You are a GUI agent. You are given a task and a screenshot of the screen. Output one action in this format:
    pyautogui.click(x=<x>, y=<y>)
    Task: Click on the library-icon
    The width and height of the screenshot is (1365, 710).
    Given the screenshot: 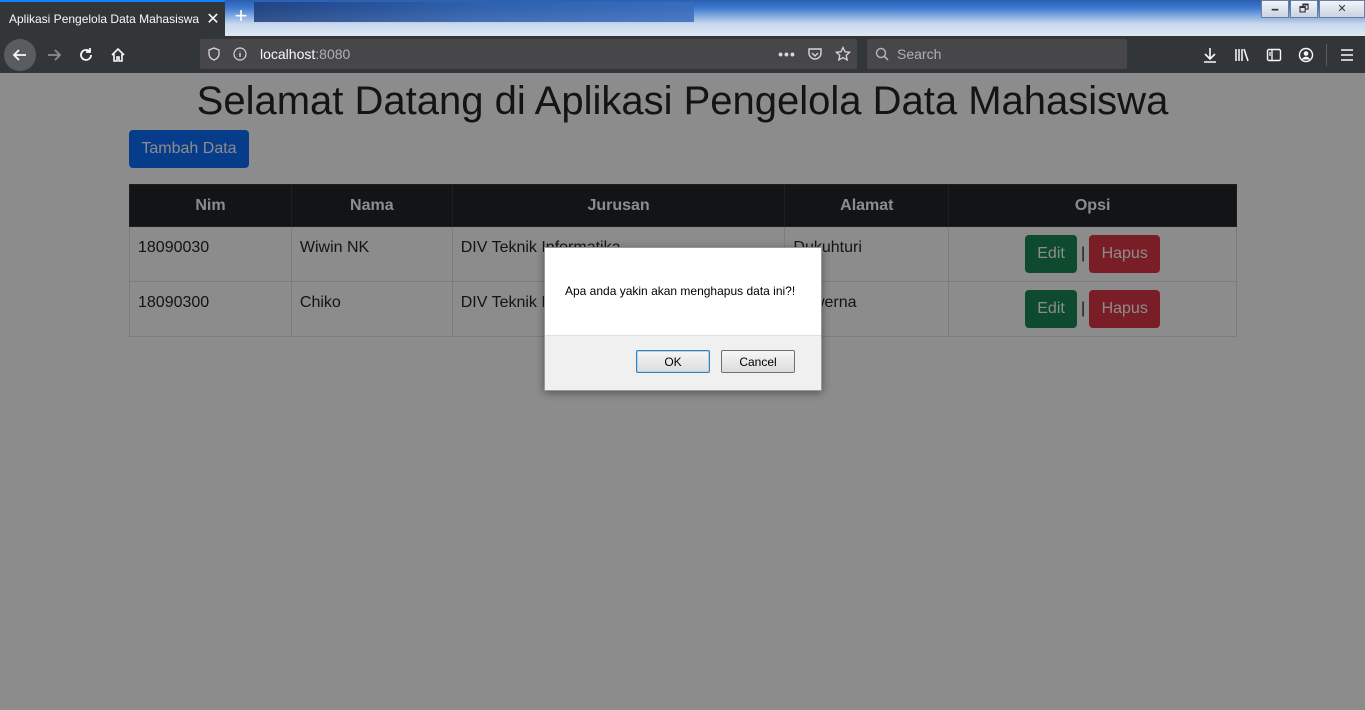 What is the action you would take?
    pyautogui.click(x=1242, y=54)
    